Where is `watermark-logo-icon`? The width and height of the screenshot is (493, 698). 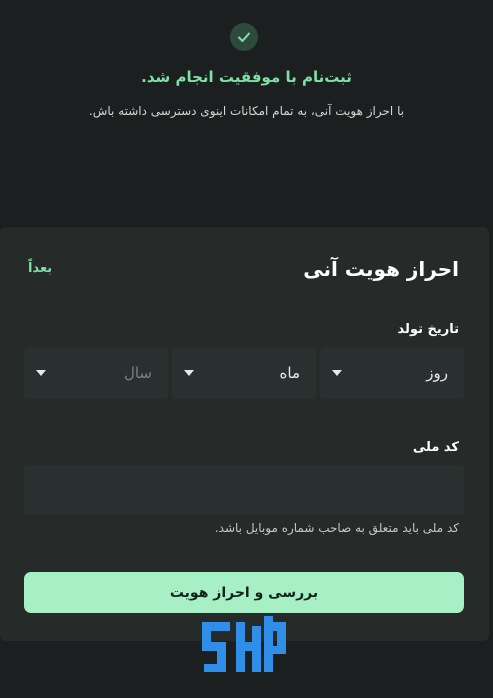
watermark-logo-icon is located at coordinates (245, 647).